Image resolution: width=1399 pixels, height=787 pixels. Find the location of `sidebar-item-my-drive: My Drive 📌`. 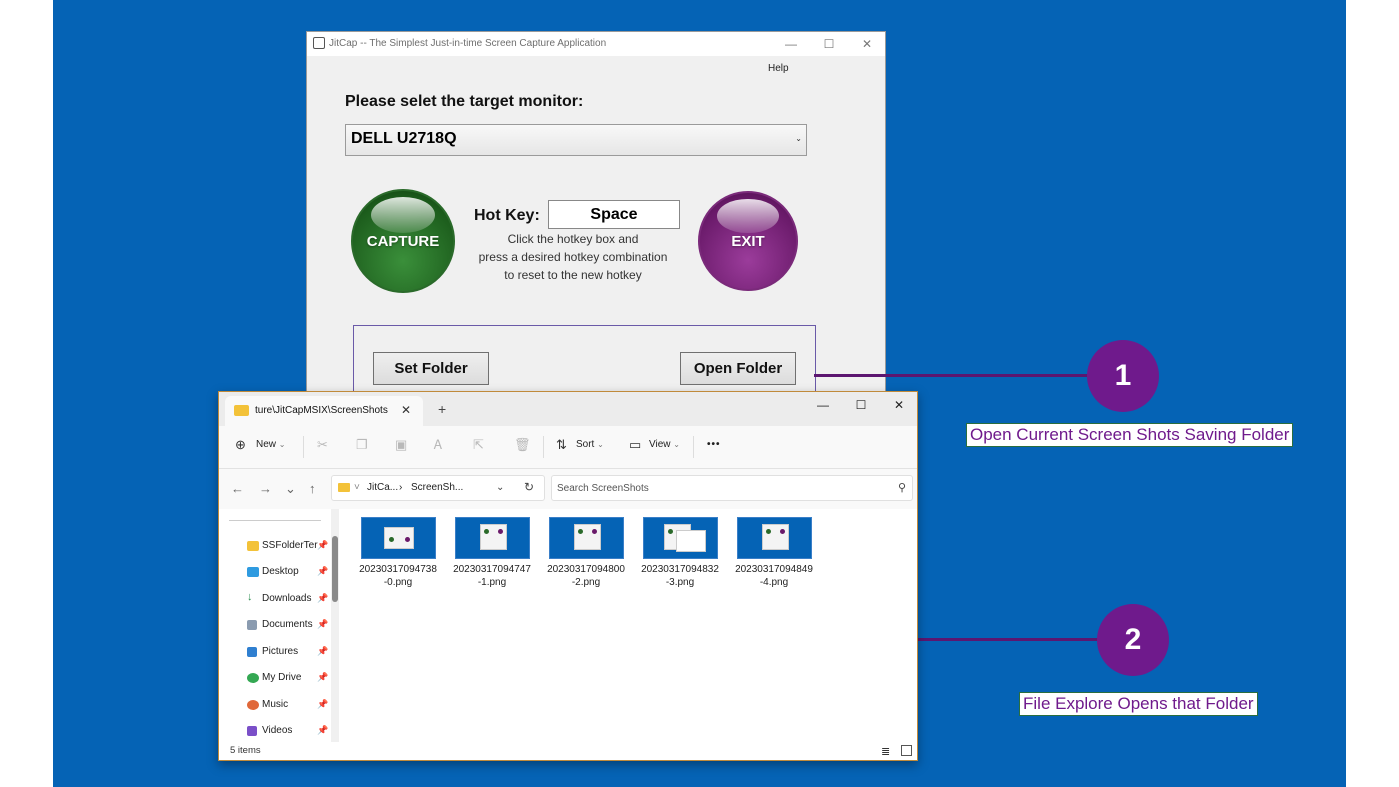

sidebar-item-my-drive: My Drive 📌 is located at coordinates (293, 679).